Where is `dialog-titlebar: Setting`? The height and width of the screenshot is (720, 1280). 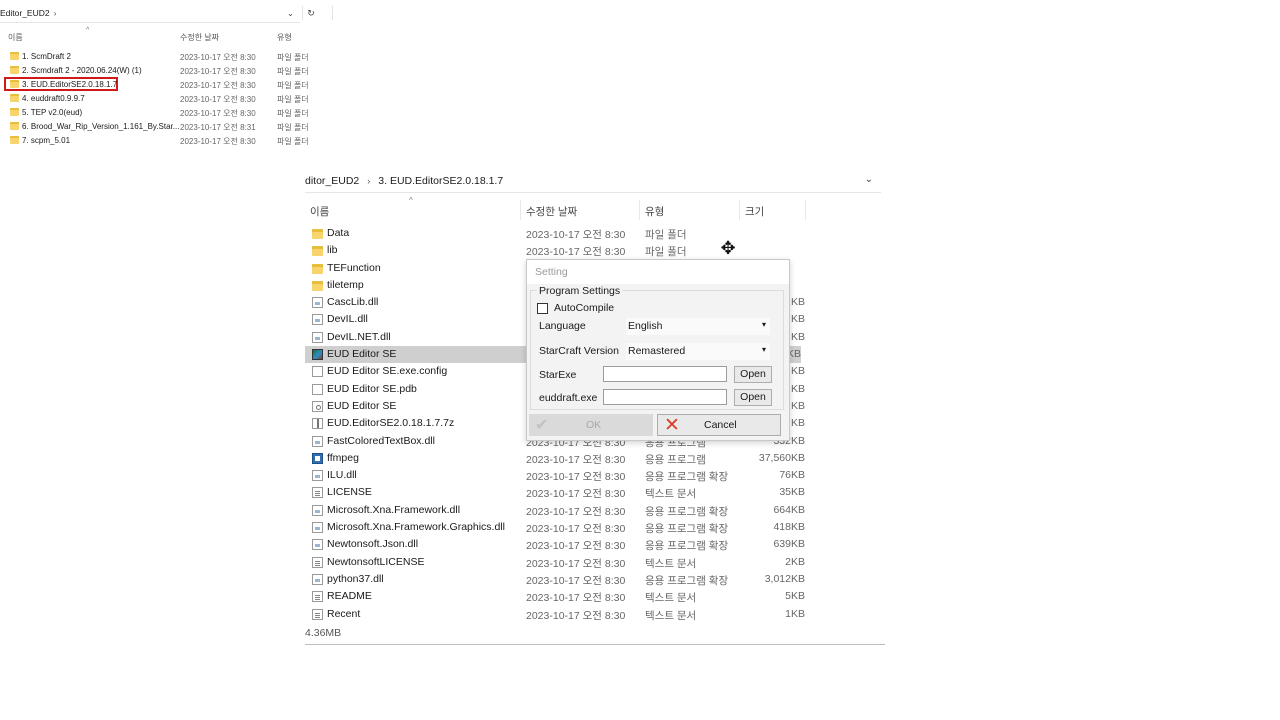 dialog-titlebar: Setting is located at coordinates (658, 272).